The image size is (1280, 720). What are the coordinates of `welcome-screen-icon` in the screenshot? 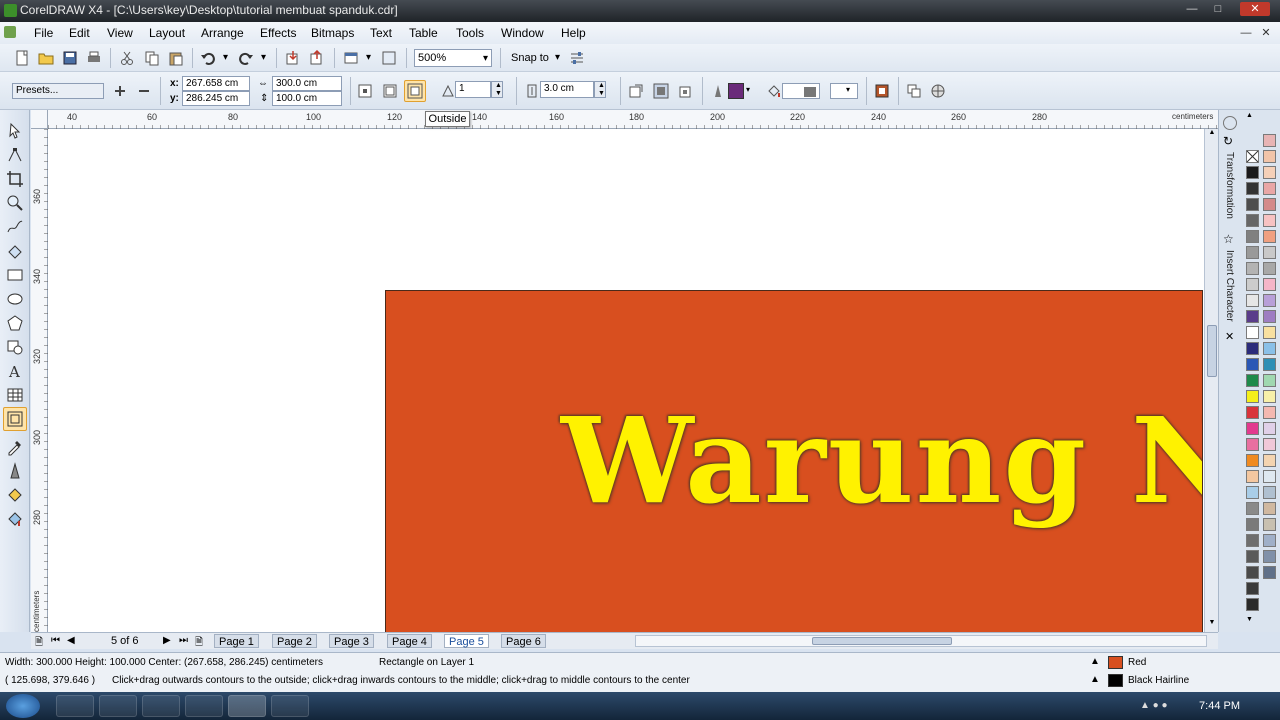 It's located at (389, 58).